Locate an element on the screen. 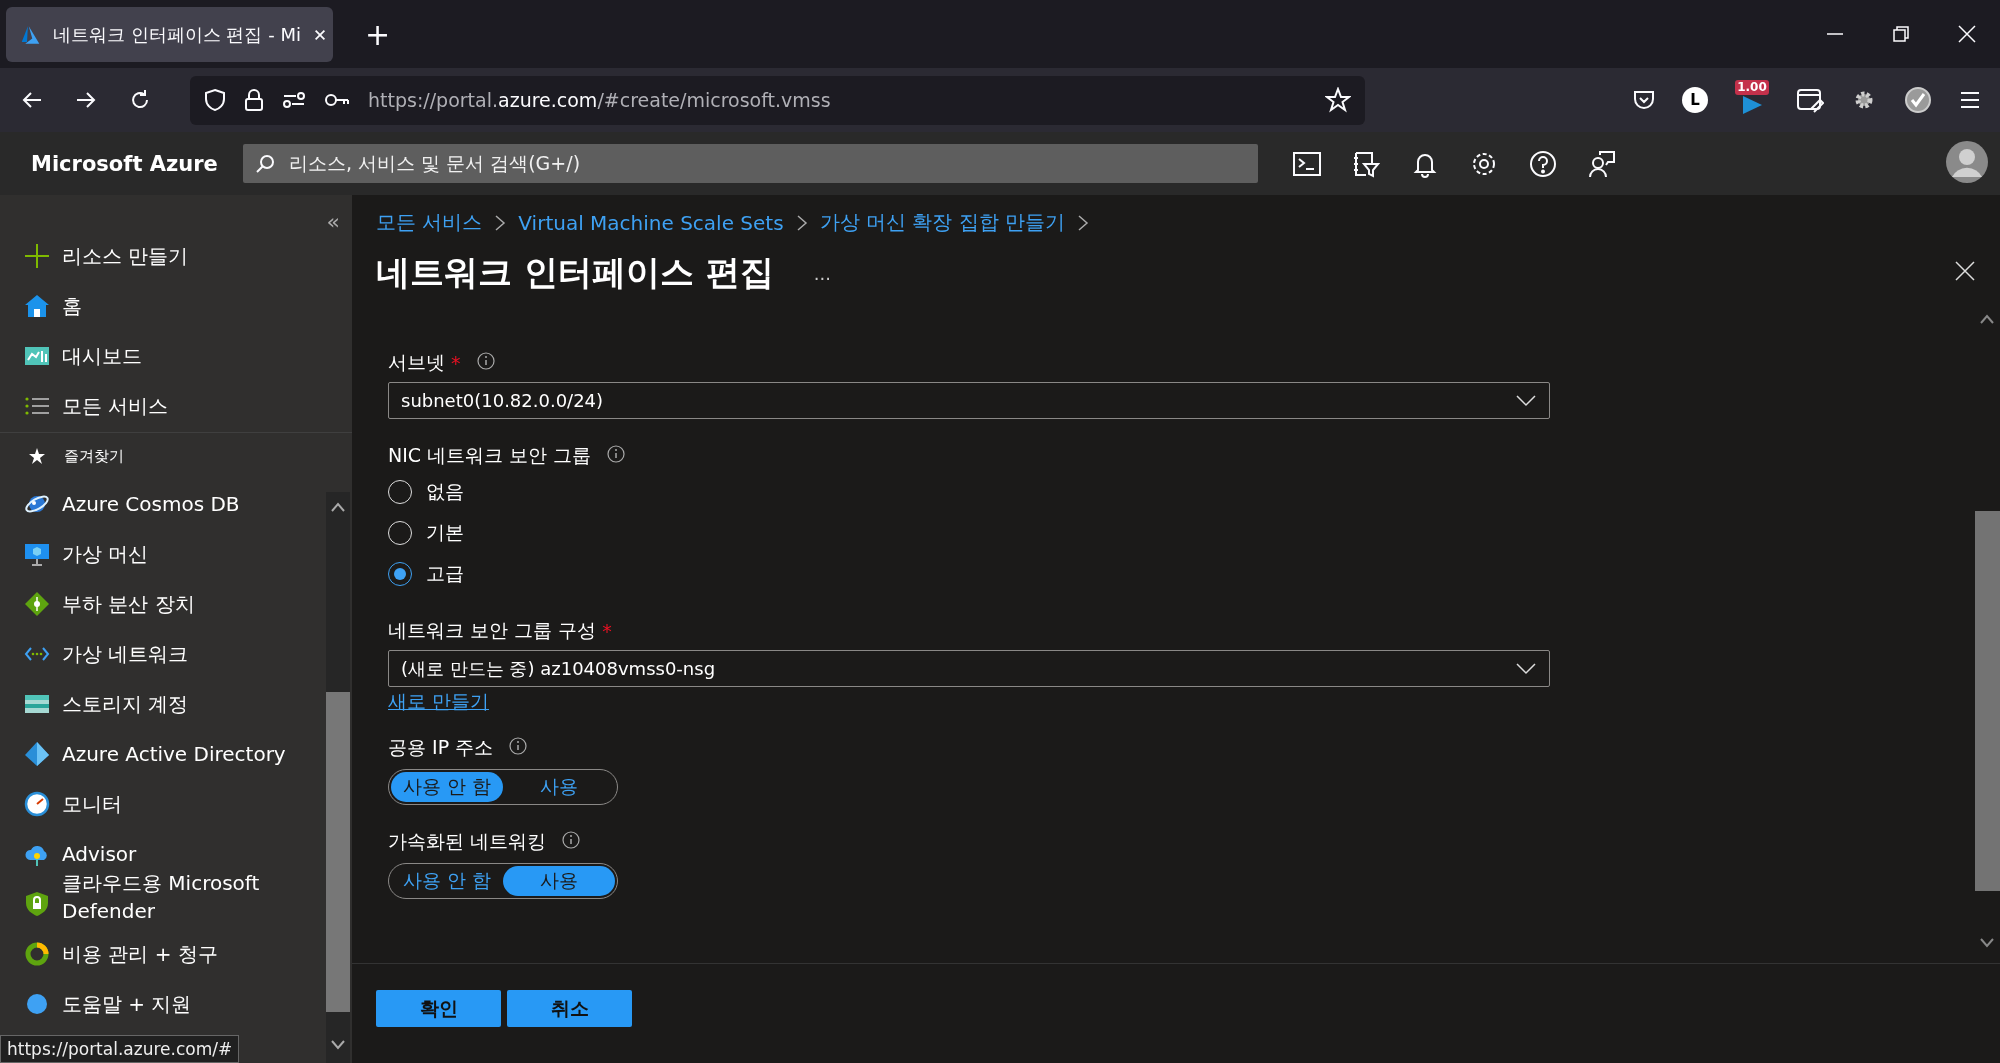 Image resolution: width=2000 pixels, height=1063 pixels. profile-avatar: L is located at coordinates (1695, 100).